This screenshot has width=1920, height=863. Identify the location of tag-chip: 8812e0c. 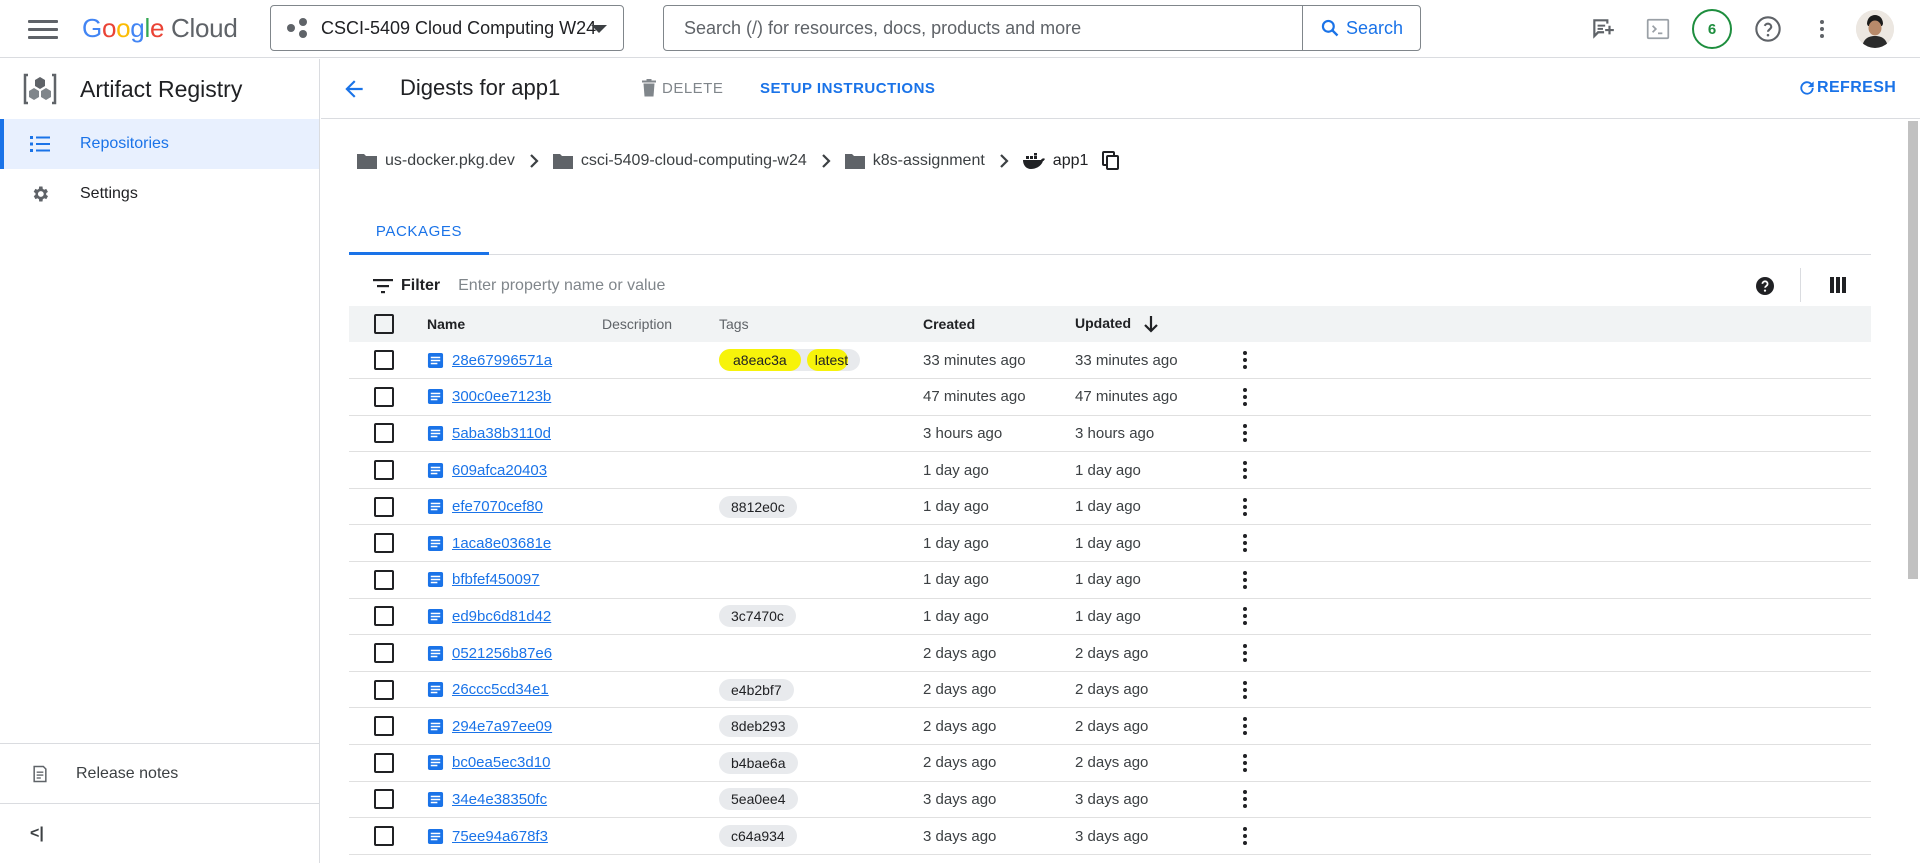
(758, 506).